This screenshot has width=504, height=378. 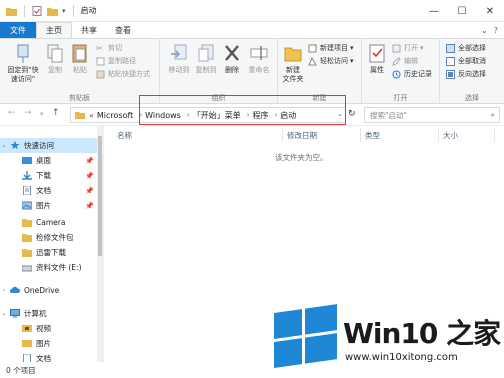 What do you see at coordinates (23, 53) in the screenshot?
I see `pin-icon` at bounding box center [23, 53].